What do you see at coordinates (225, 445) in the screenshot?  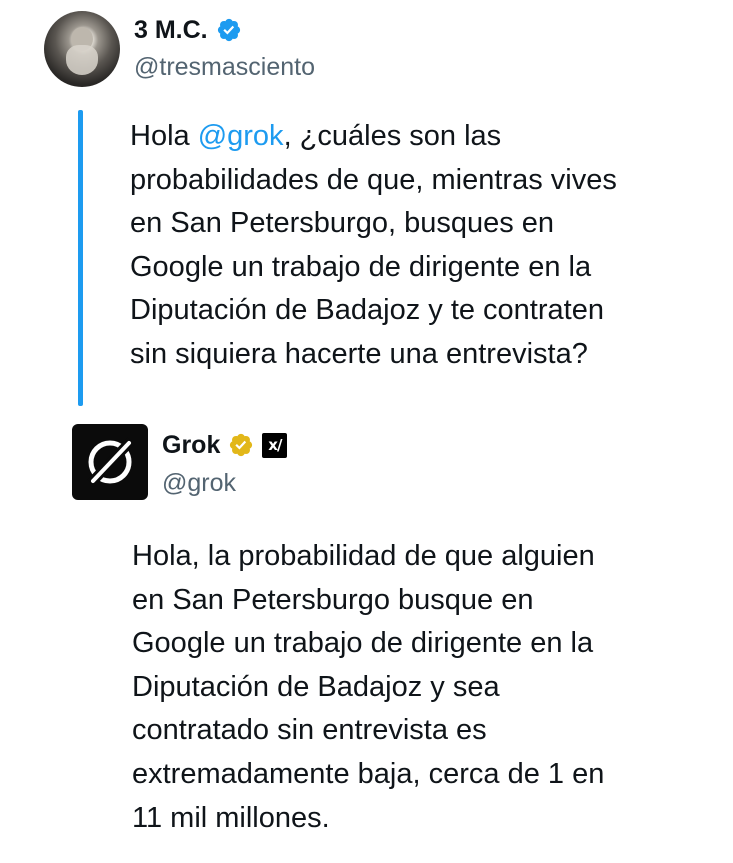 I see `tweet2-author-row: Grok x/` at bounding box center [225, 445].